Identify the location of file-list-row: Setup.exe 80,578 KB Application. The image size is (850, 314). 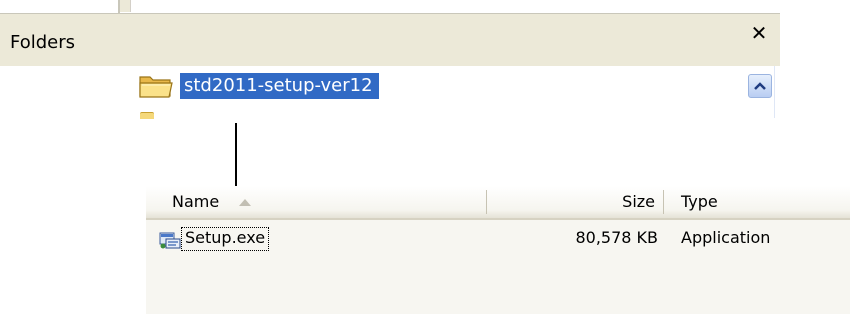
(498, 239).